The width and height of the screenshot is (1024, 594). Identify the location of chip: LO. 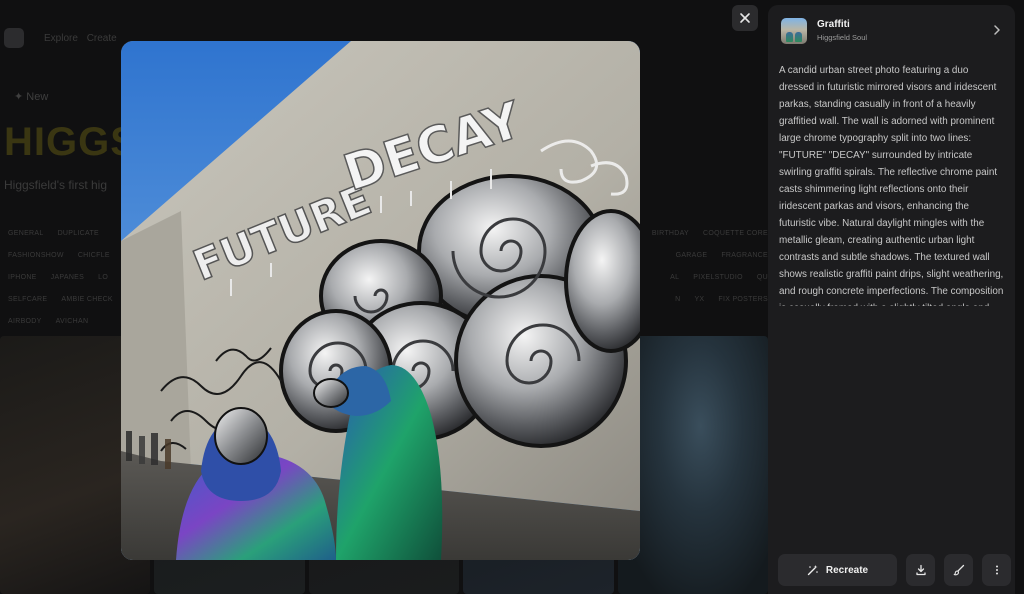
(103, 277).